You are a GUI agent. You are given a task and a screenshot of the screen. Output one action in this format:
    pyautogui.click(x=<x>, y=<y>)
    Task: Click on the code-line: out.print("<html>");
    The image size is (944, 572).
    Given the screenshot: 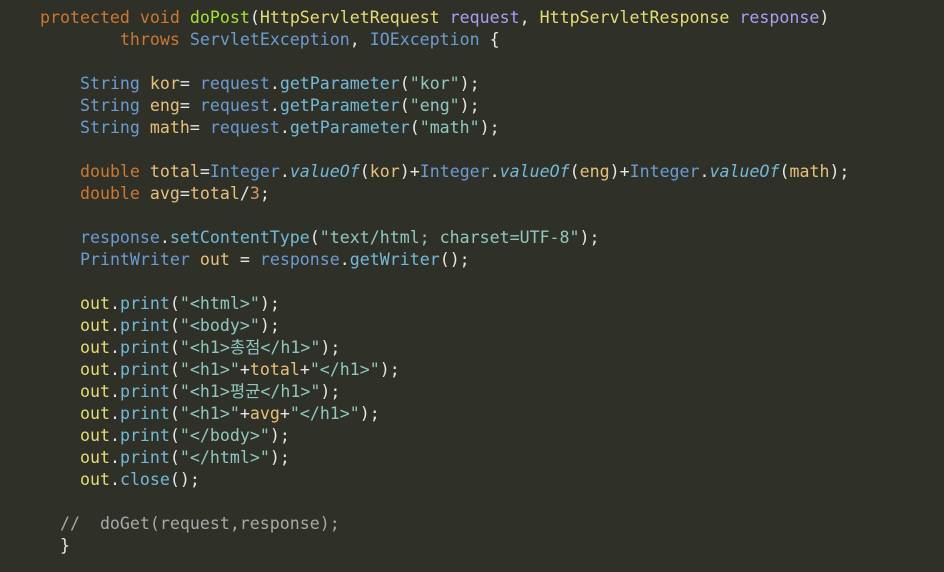 What is the action you would take?
    pyautogui.click(x=472, y=304)
    